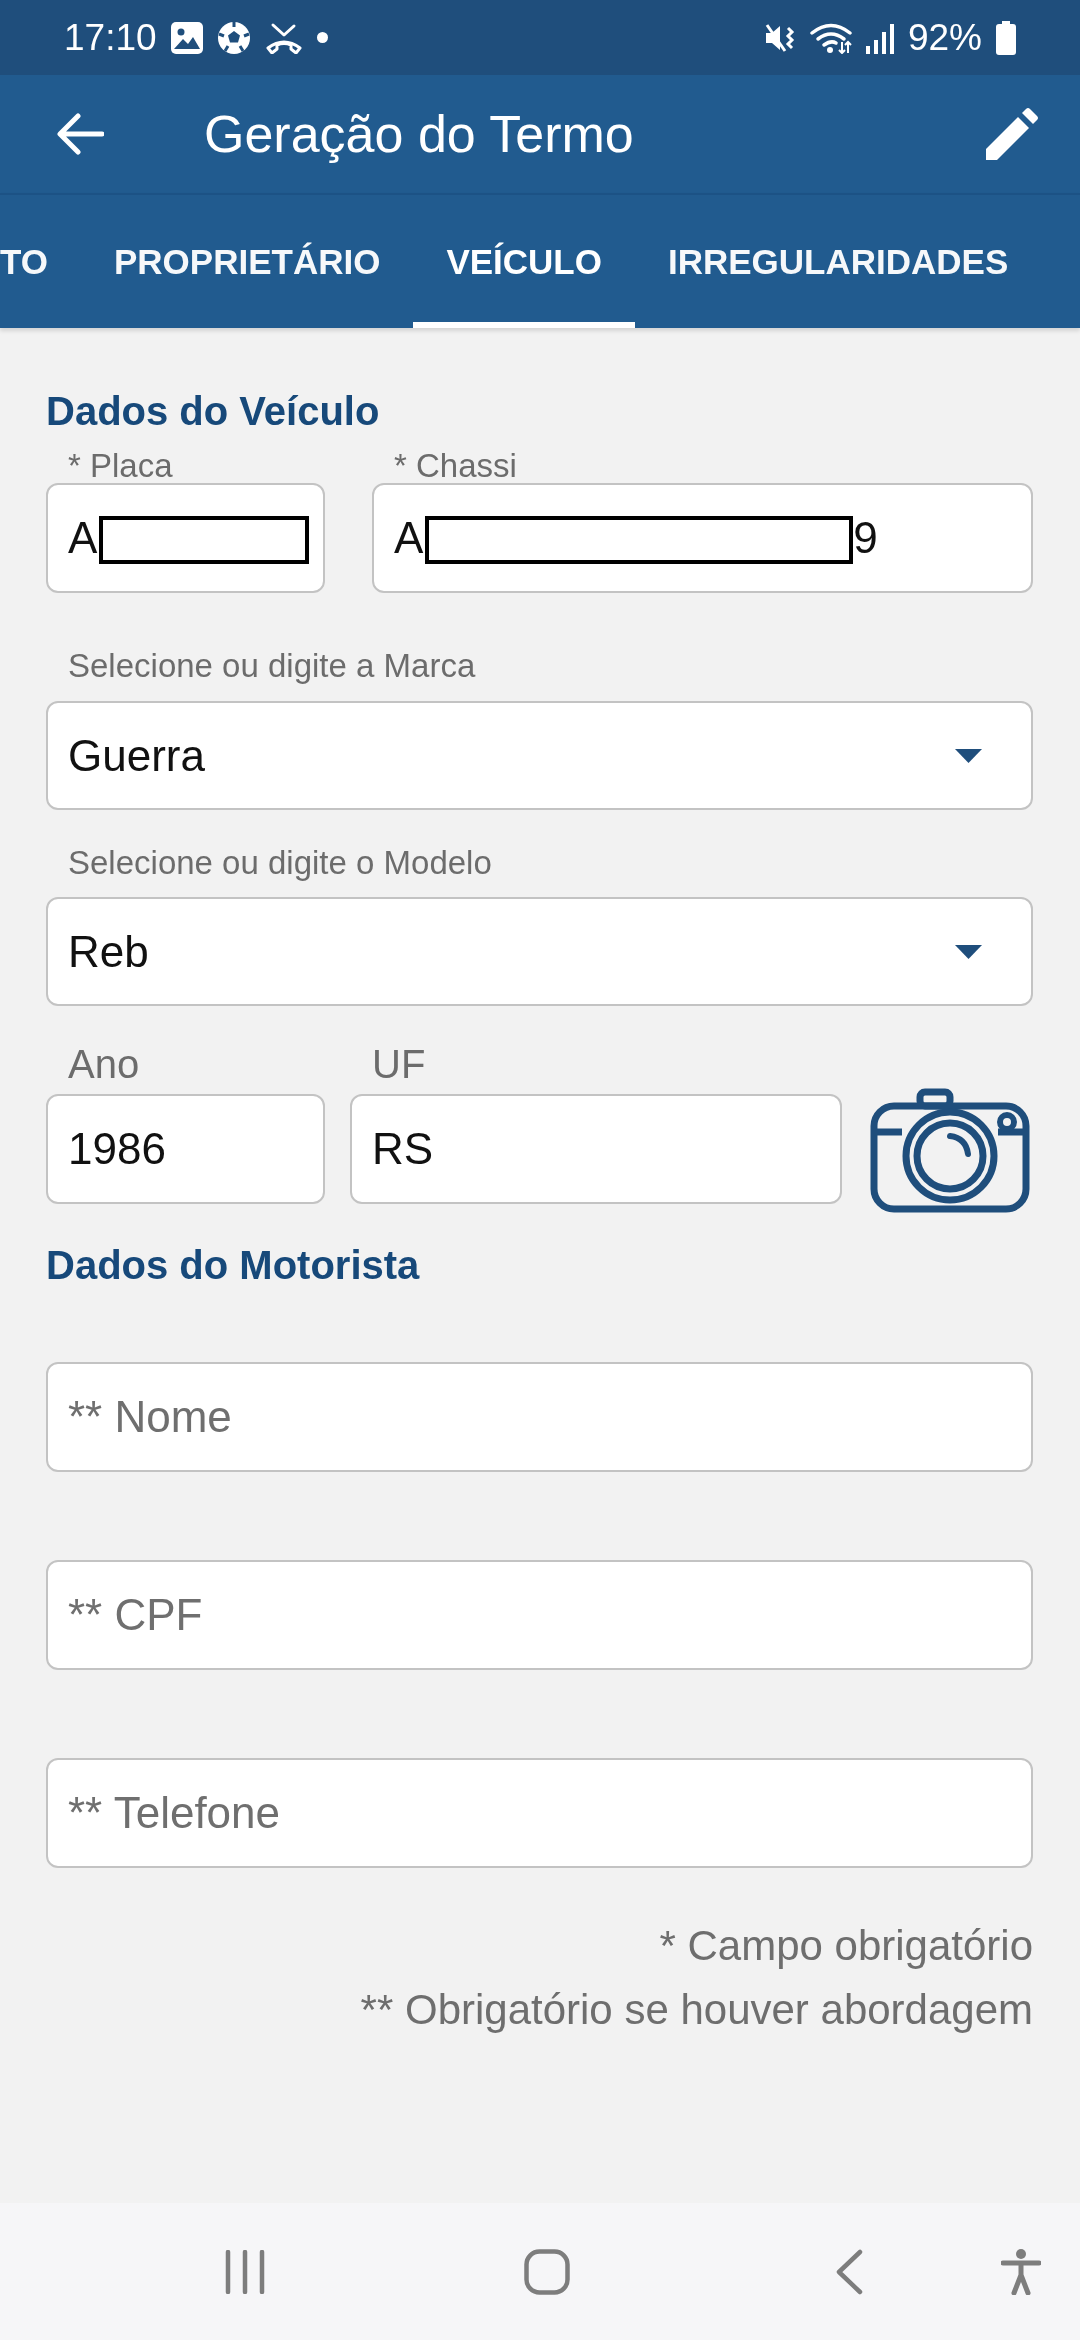 The height and width of the screenshot is (2340, 1080). I want to click on edit-button, so click(1012, 134).